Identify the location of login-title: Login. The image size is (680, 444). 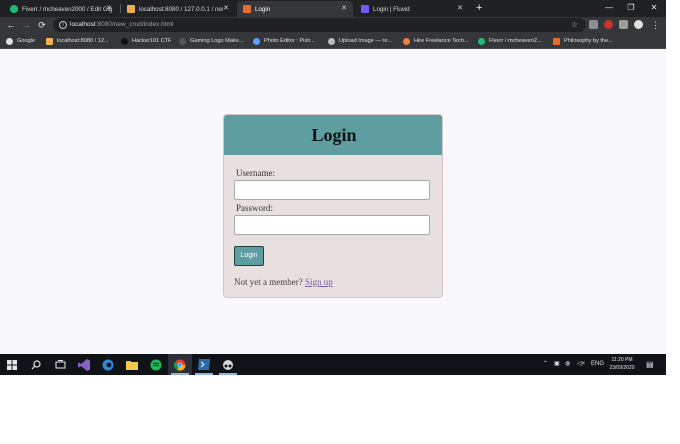
(334, 135).